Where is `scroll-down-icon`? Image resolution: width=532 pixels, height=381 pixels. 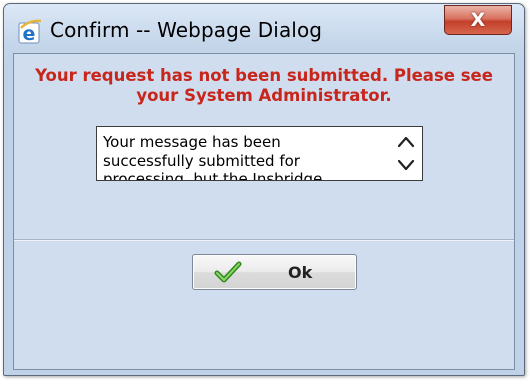 scroll-down-icon is located at coordinates (406, 165).